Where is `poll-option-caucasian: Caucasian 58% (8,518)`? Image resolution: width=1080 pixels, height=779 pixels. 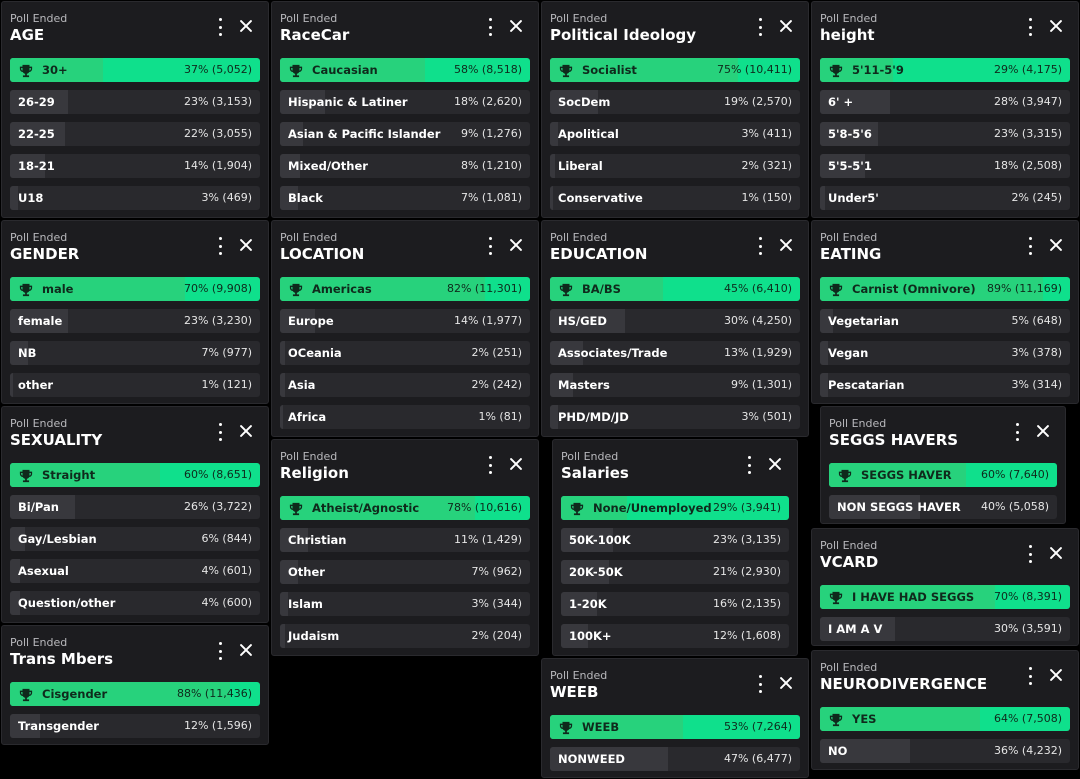
poll-option-caucasian: Caucasian 58% (8,518) is located at coordinates (405, 70).